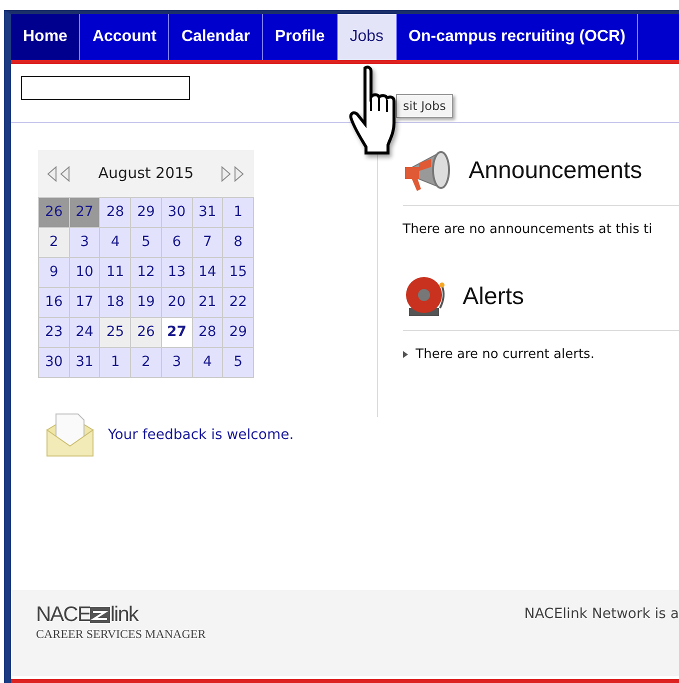 The height and width of the screenshot is (683, 679). I want to click on calendar-day: 7, so click(208, 243).